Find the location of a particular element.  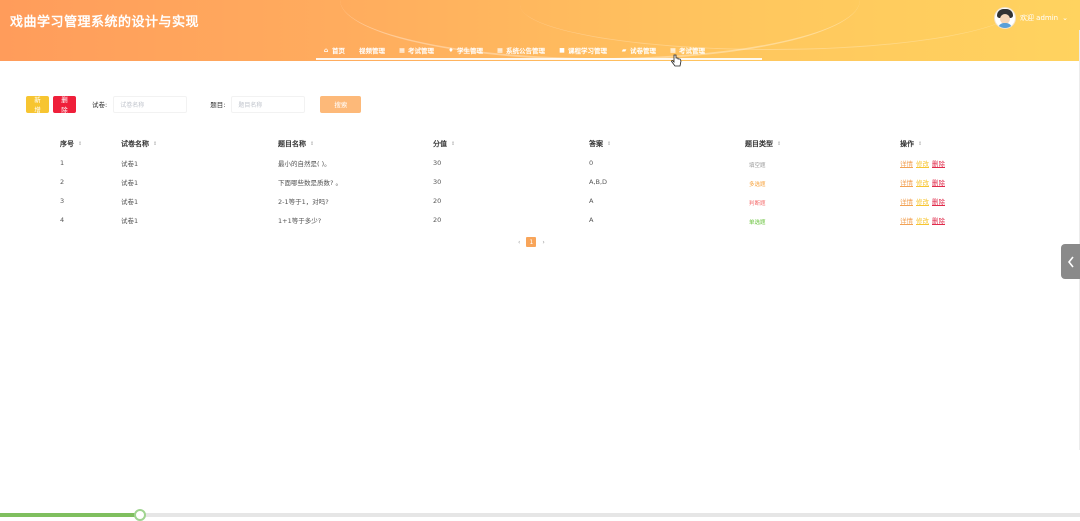

cell-question: 下面哪些数是质数? 。 is located at coordinates (310, 182).